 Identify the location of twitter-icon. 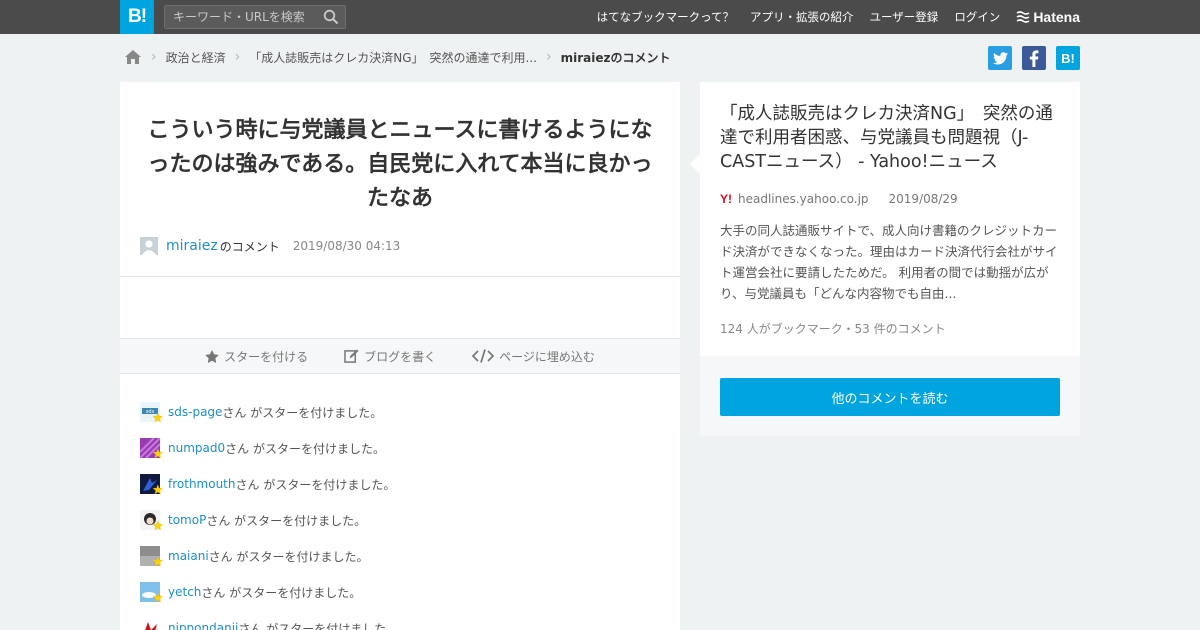
(1000, 57).